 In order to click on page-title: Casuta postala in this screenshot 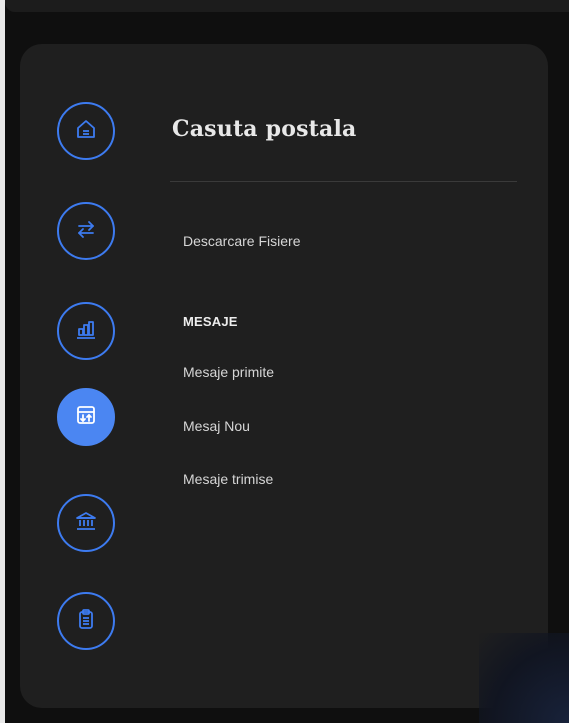, I will do `click(264, 129)`.